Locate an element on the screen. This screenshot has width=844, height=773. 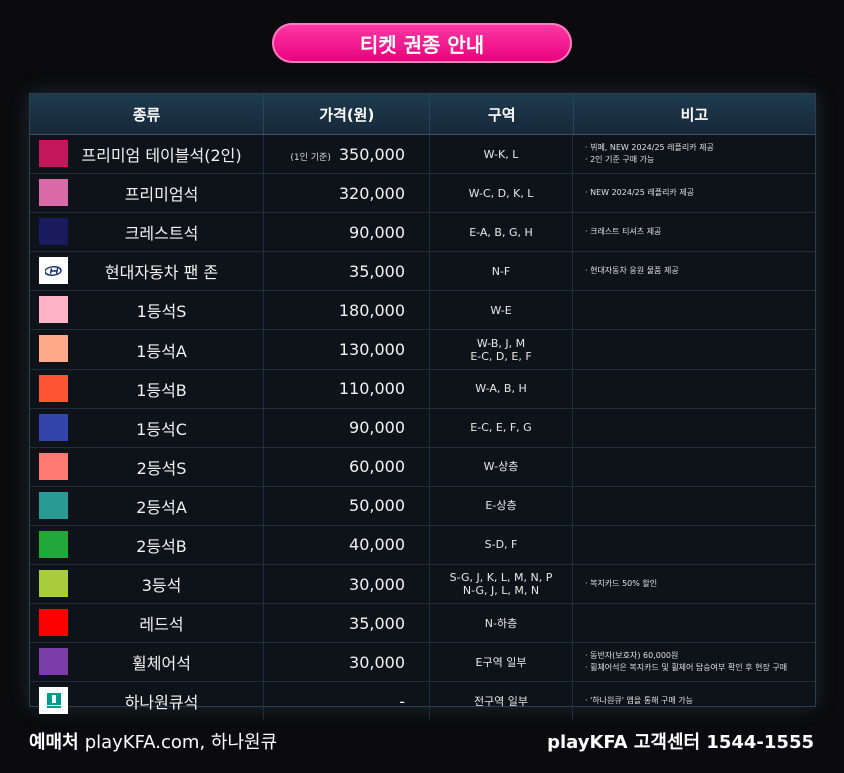
price-amount: 50,000 is located at coordinates (377, 506).